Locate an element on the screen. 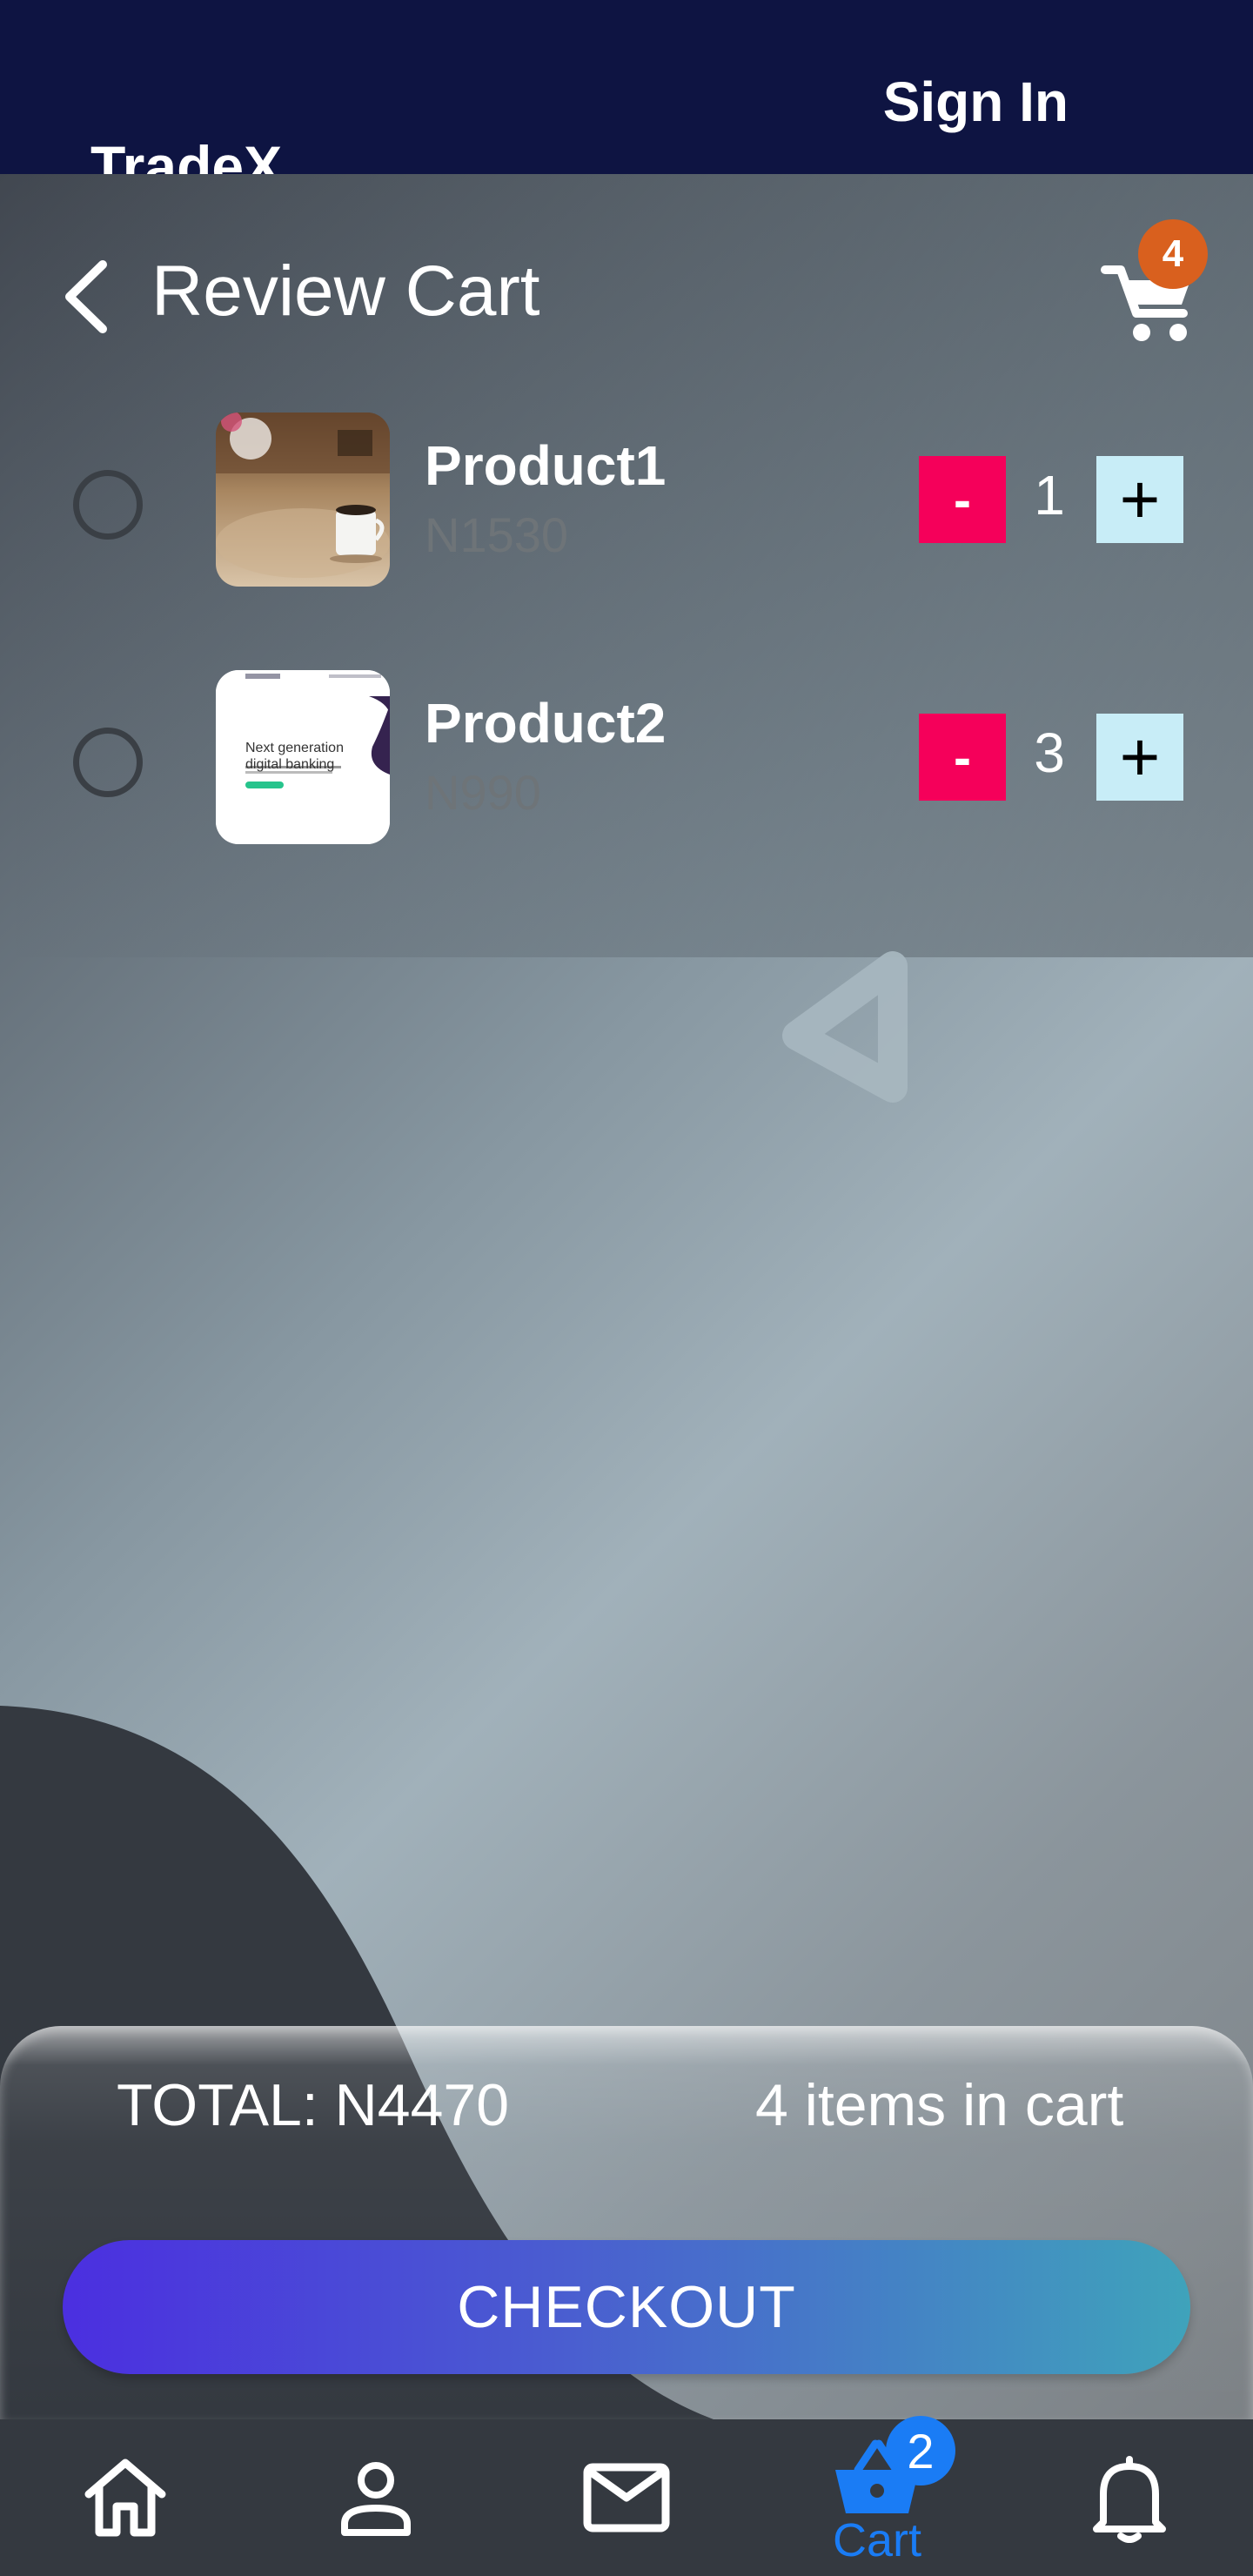  product-name: Product2 is located at coordinates (546, 724).